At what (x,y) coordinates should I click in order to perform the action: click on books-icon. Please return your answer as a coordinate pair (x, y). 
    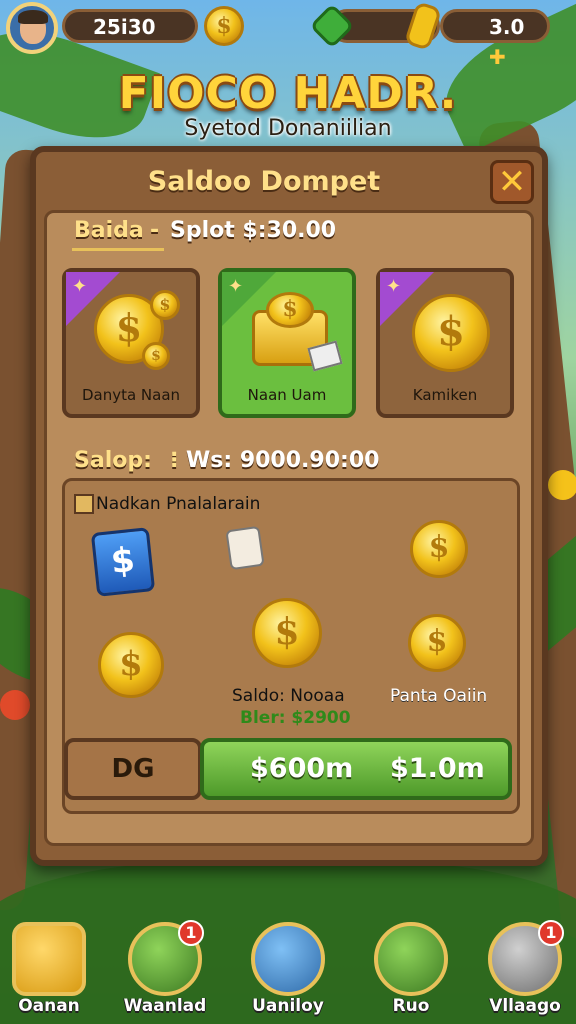
    Looking at the image, I should click on (49, 959).